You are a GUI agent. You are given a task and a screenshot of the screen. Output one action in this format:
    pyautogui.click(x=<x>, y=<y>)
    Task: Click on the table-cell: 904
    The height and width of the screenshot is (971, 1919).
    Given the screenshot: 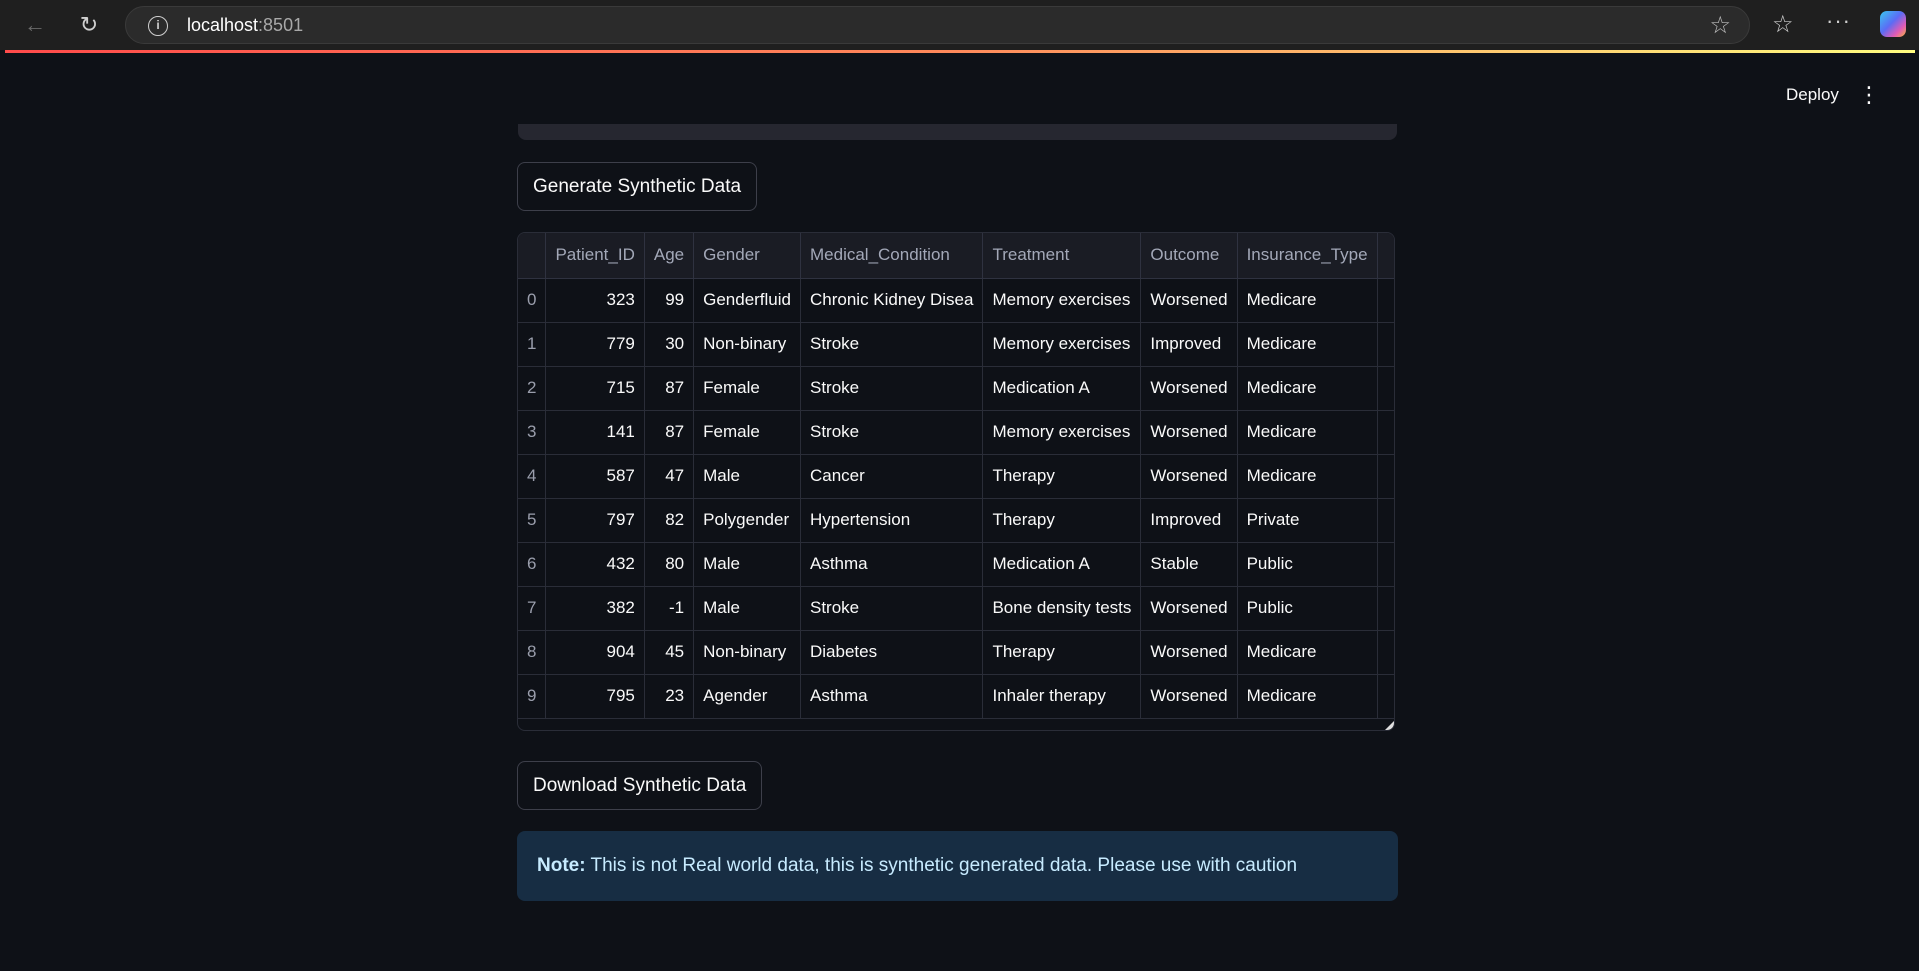 What is the action you would take?
    pyautogui.click(x=595, y=652)
    